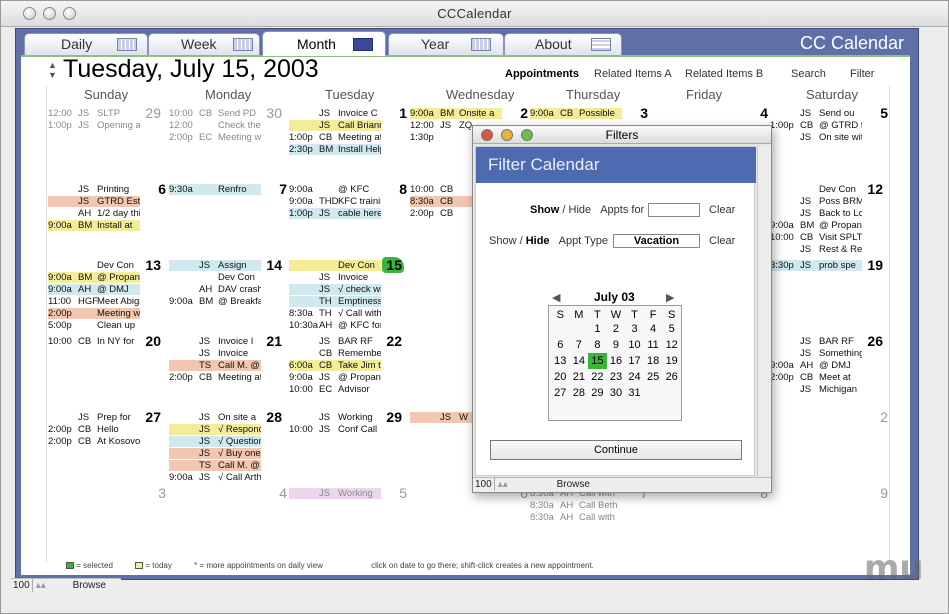 The image size is (949, 614). What do you see at coordinates (335, 137) in the screenshot?
I see `appointment-item: 1:00p CB Meeting at` at bounding box center [335, 137].